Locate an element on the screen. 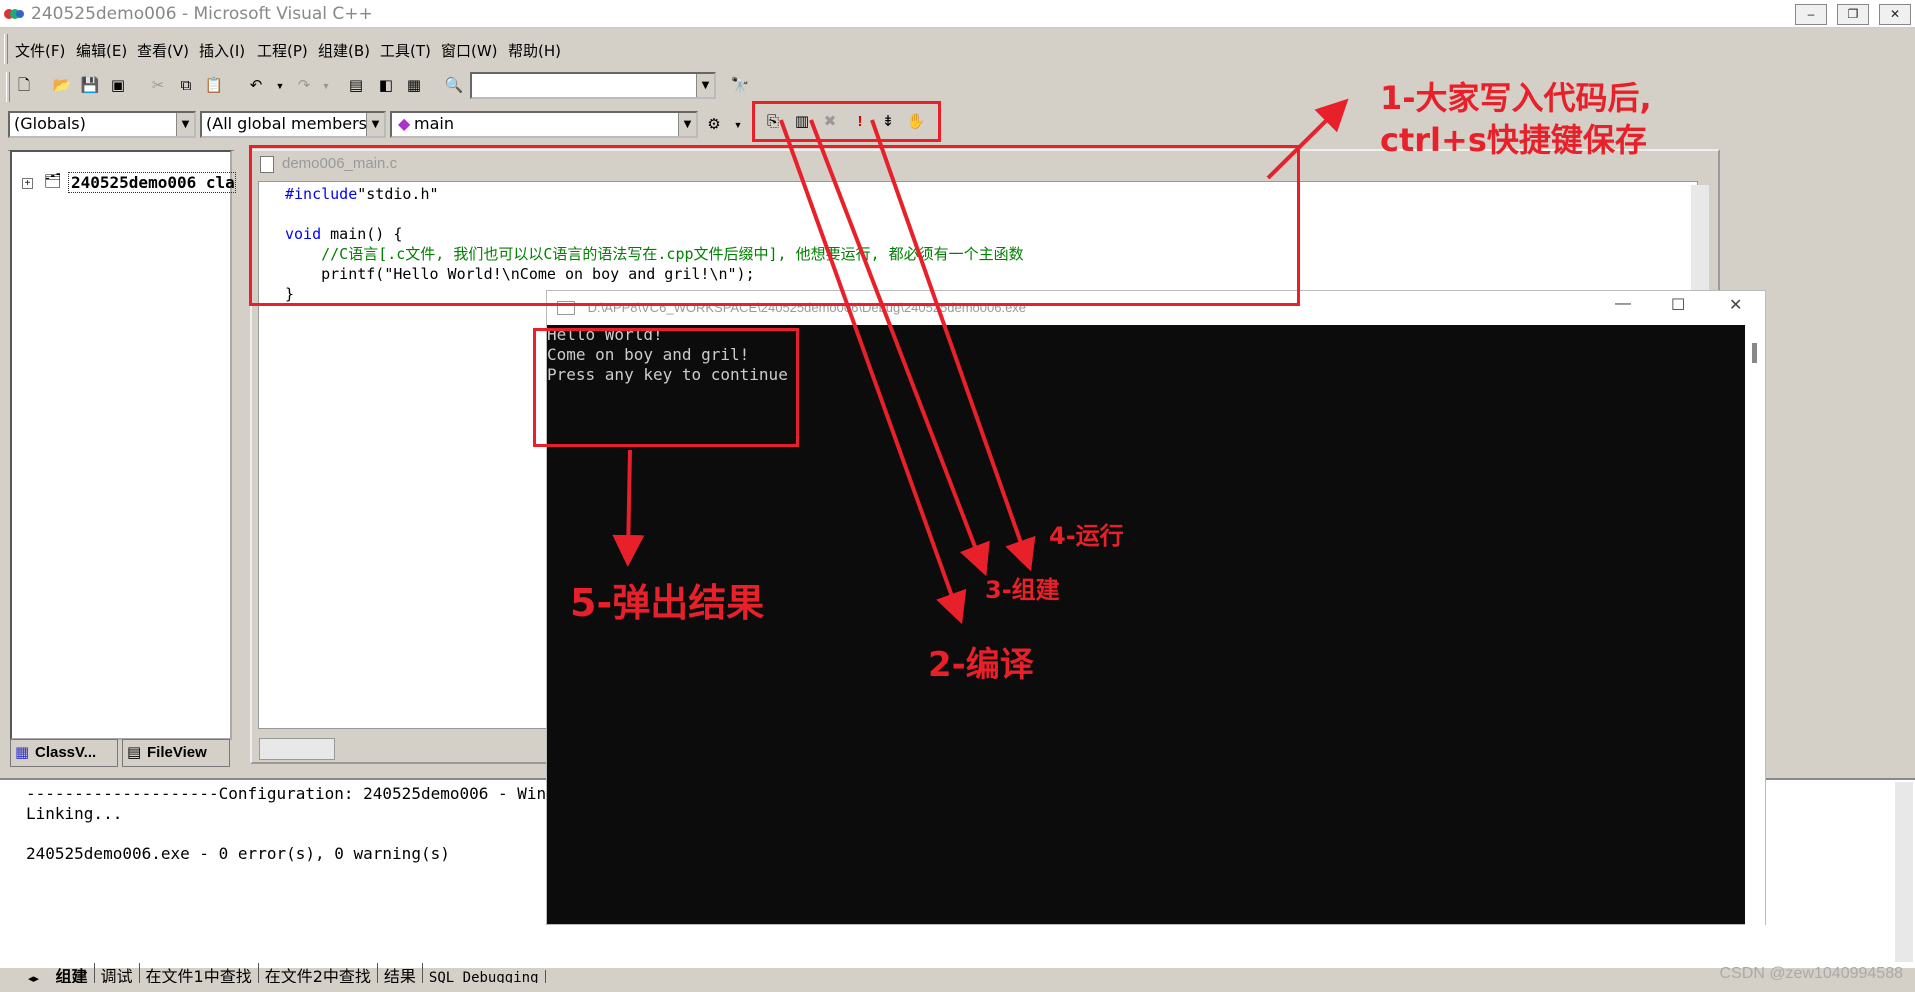  step5-label: 5-弹出结果 is located at coordinates (667, 603).